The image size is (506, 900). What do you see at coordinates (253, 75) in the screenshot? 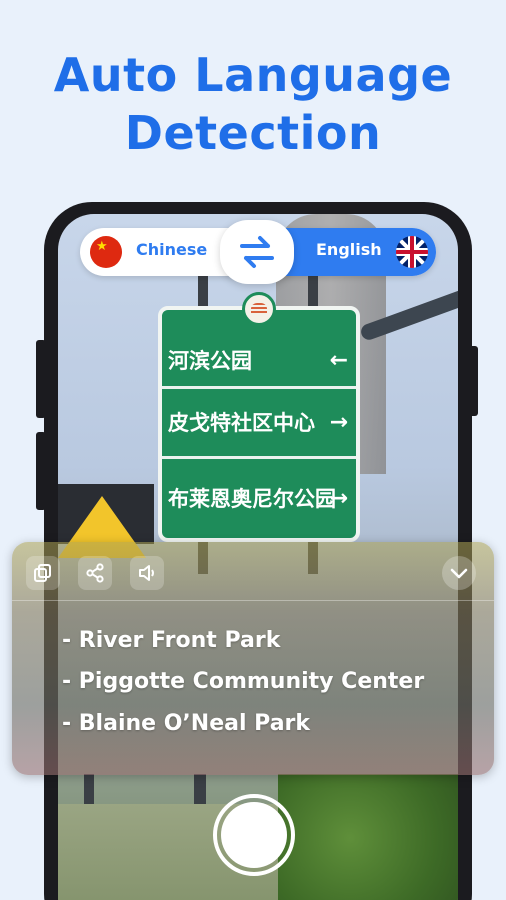
I see `headline-line-1: Auto Language` at bounding box center [253, 75].